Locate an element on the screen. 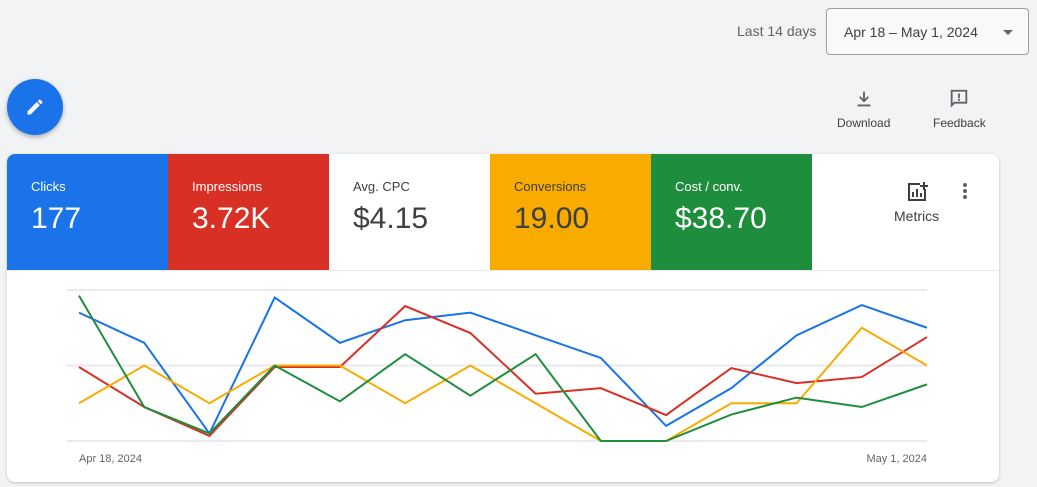 This screenshot has width=1037, height=487. pencil-icon is located at coordinates (35, 107).